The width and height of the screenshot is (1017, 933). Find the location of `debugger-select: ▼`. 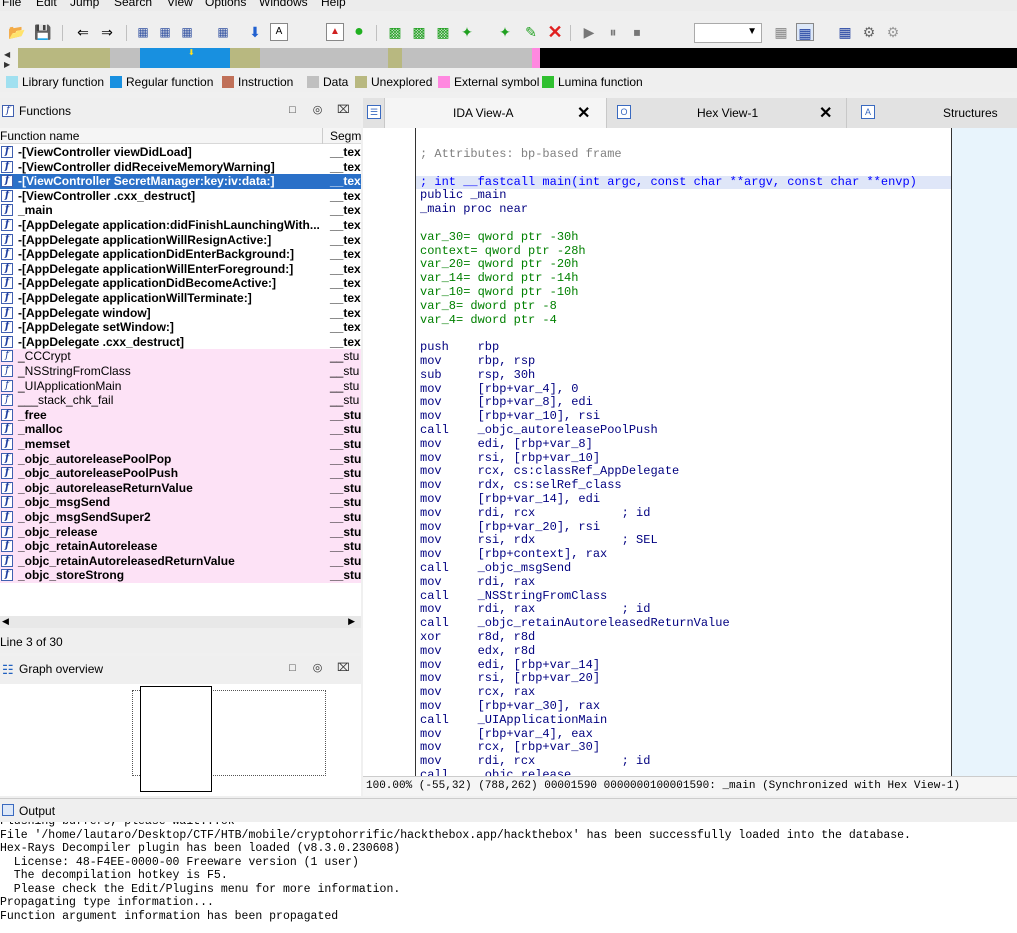

debugger-select: ▼ is located at coordinates (728, 33).